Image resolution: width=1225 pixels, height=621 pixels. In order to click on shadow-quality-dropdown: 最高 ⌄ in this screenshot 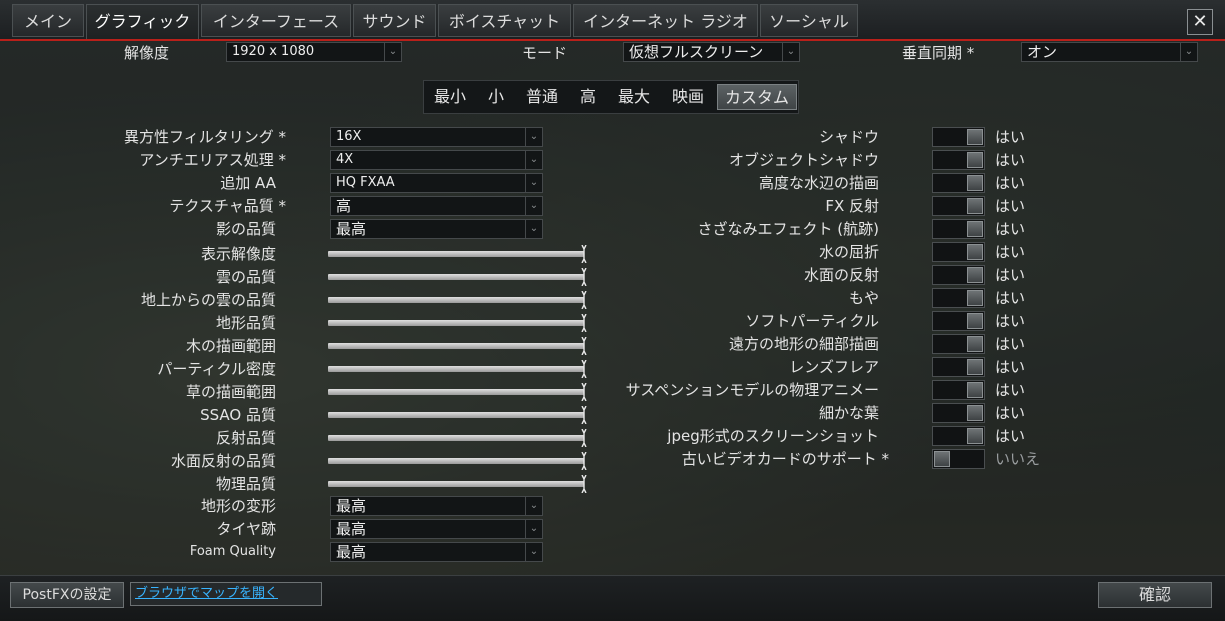, I will do `click(436, 229)`.